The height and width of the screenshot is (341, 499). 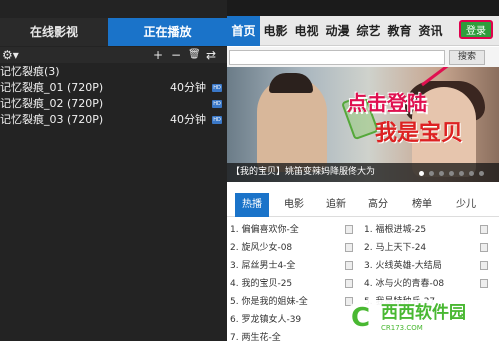 What do you see at coordinates (158, 55) in the screenshot?
I see `add-icon: +` at bounding box center [158, 55].